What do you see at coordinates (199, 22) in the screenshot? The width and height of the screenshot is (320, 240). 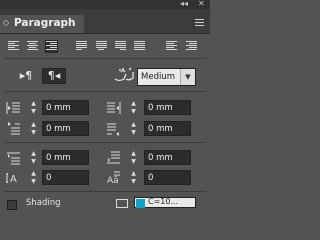 I see `panel-menu-icon` at bounding box center [199, 22].